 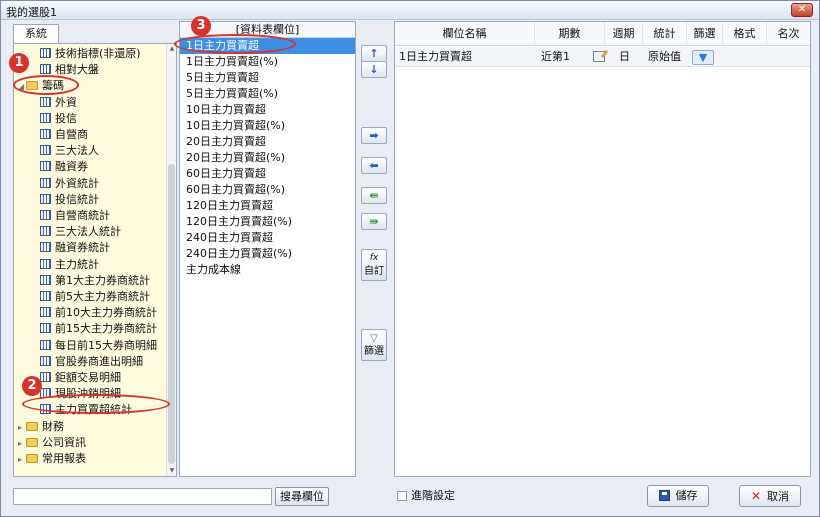 What do you see at coordinates (302, 496) in the screenshot?
I see `search-field-button: 搜尋欄位` at bounding box center [302, 496].